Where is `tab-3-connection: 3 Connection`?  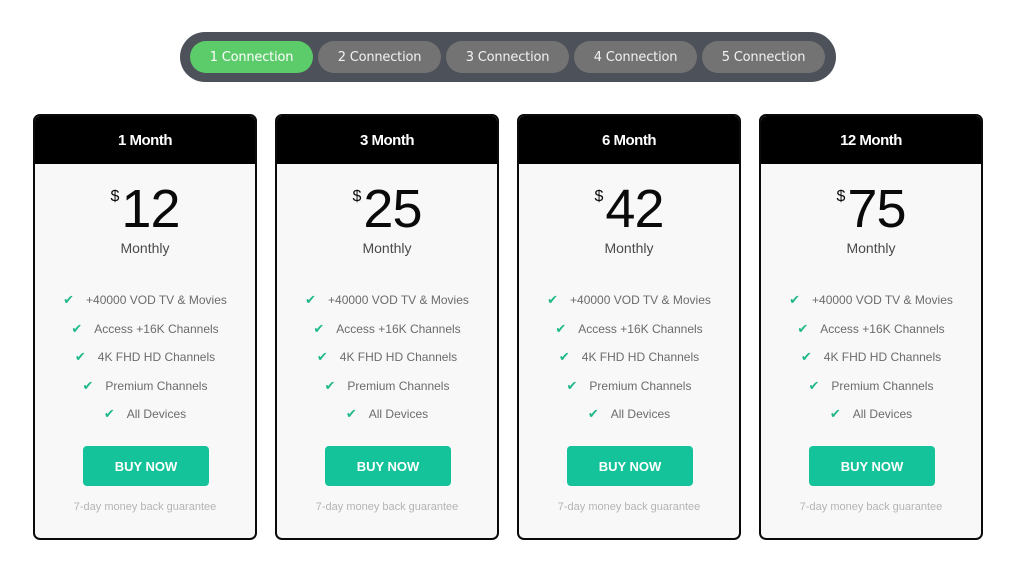
tab-3-connection: 3 Connection is located at coordinates (507, 57).